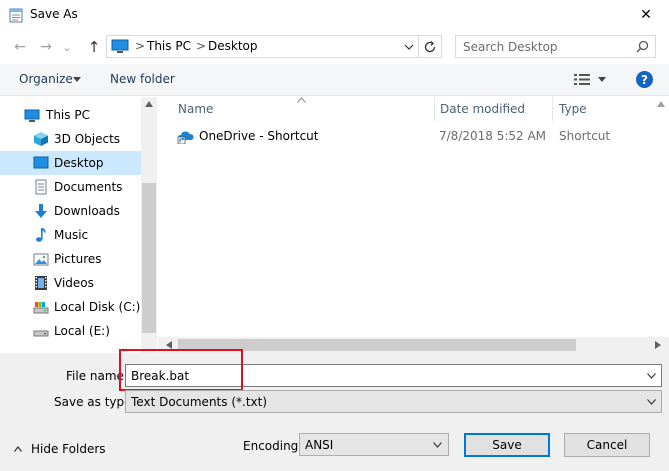  Describe the element at coordinates (74, 283) in the screenshot. I see `nav-item-label: Videos` at that location.